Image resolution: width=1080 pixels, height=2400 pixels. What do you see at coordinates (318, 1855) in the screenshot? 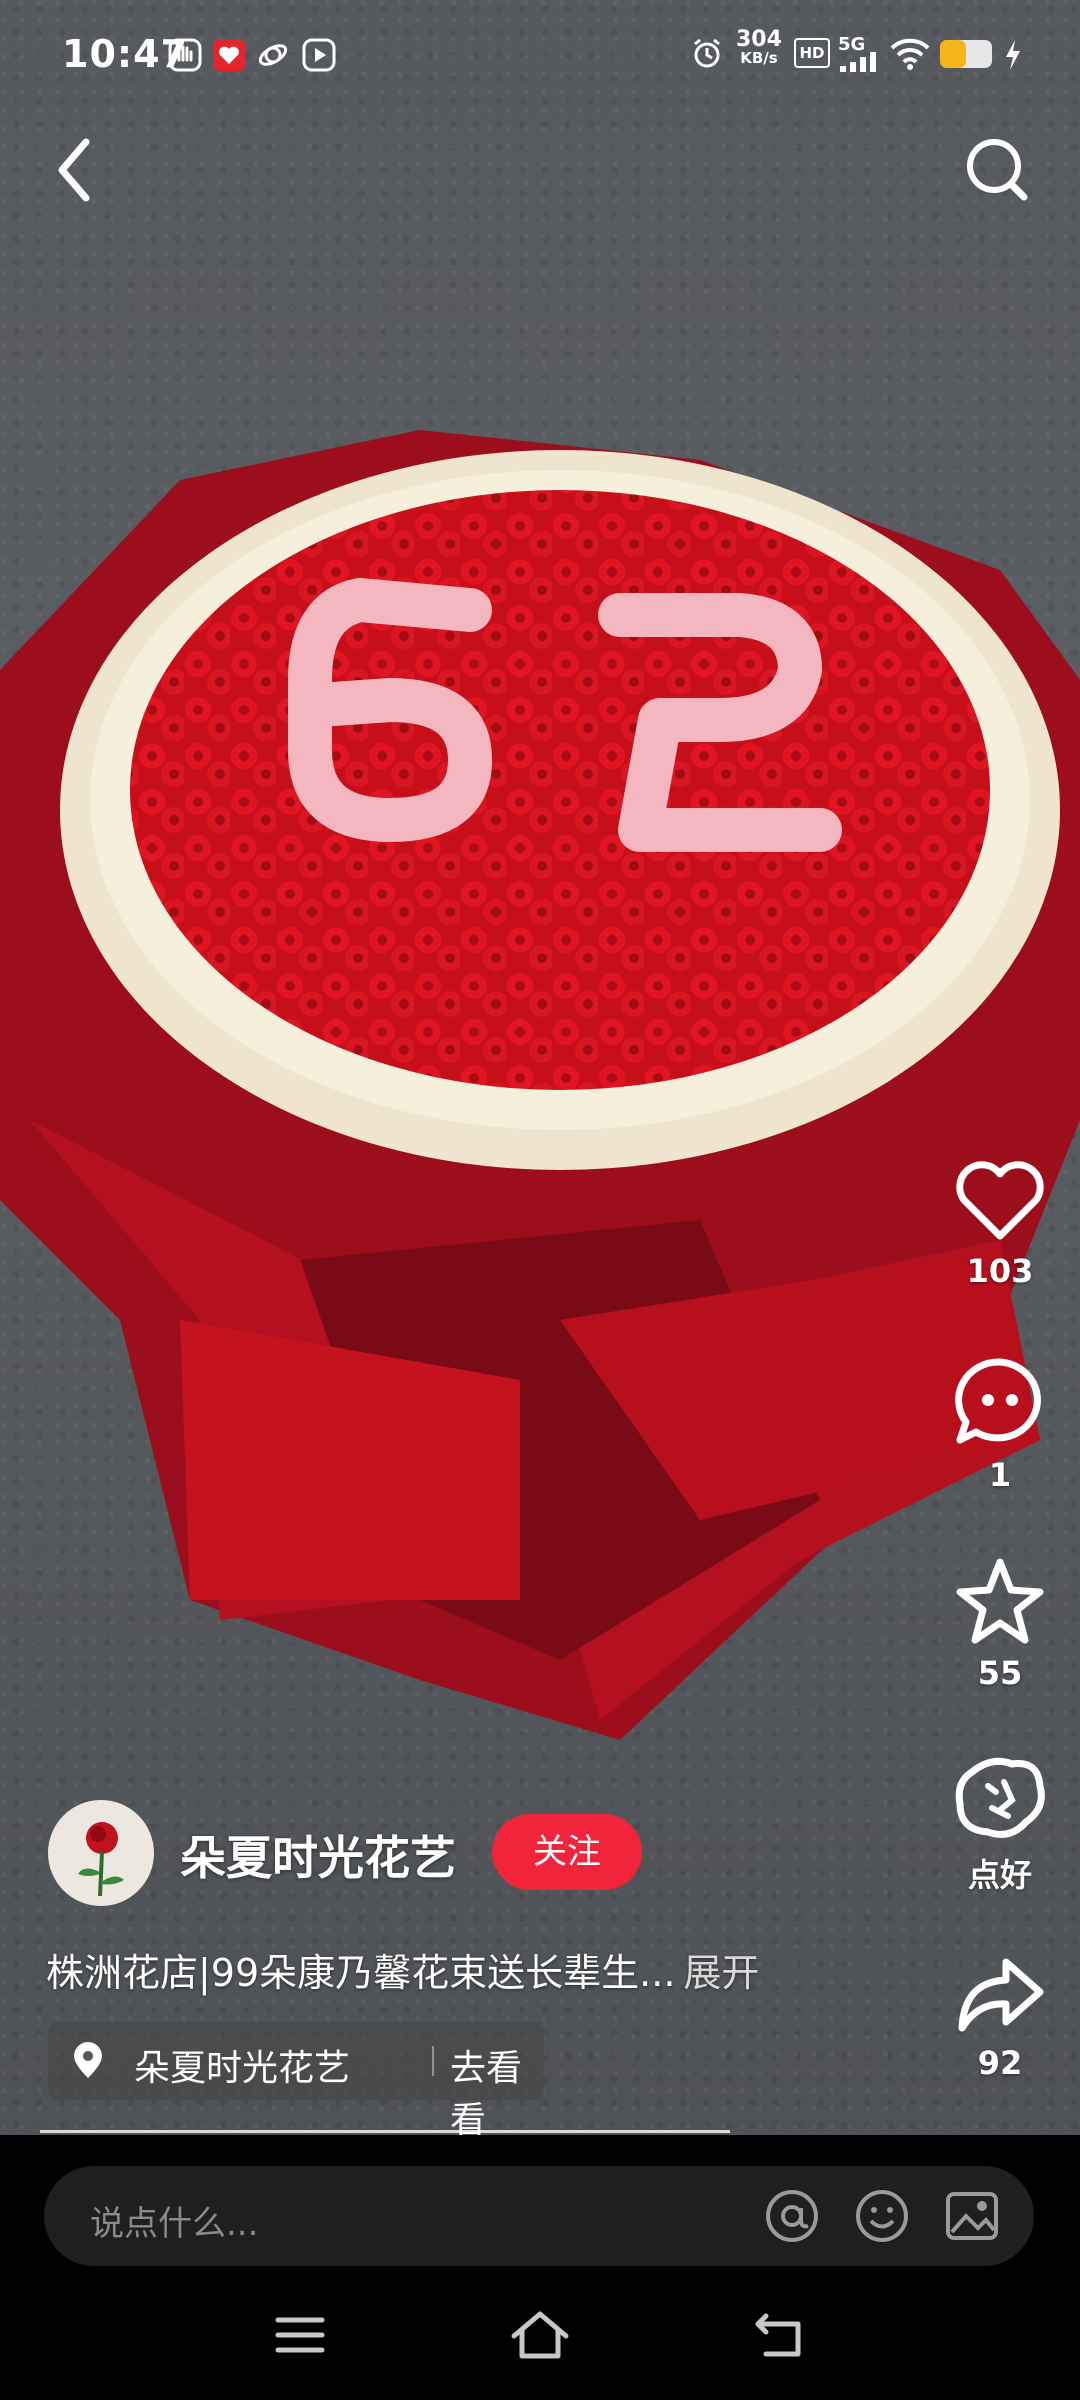
I see `author-name: 朵夏时光花艺` at bounding box center [318, 1855].